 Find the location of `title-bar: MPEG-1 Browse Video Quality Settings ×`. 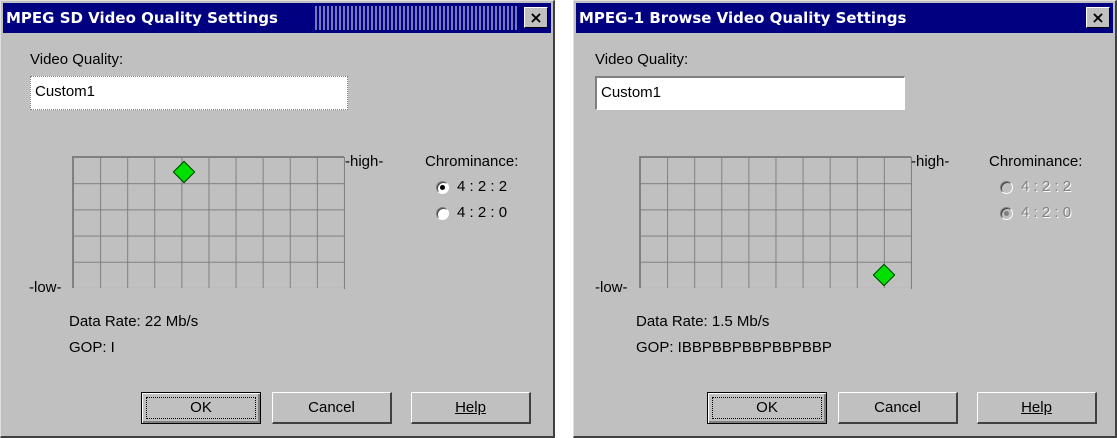

title-bar: MPEG-1 Browse Video Quality Settings × is located at coordinates (844, 18).